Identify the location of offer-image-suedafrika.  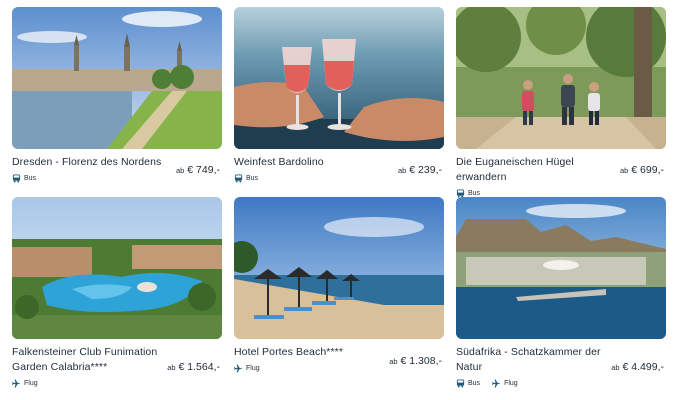
(561, 268).